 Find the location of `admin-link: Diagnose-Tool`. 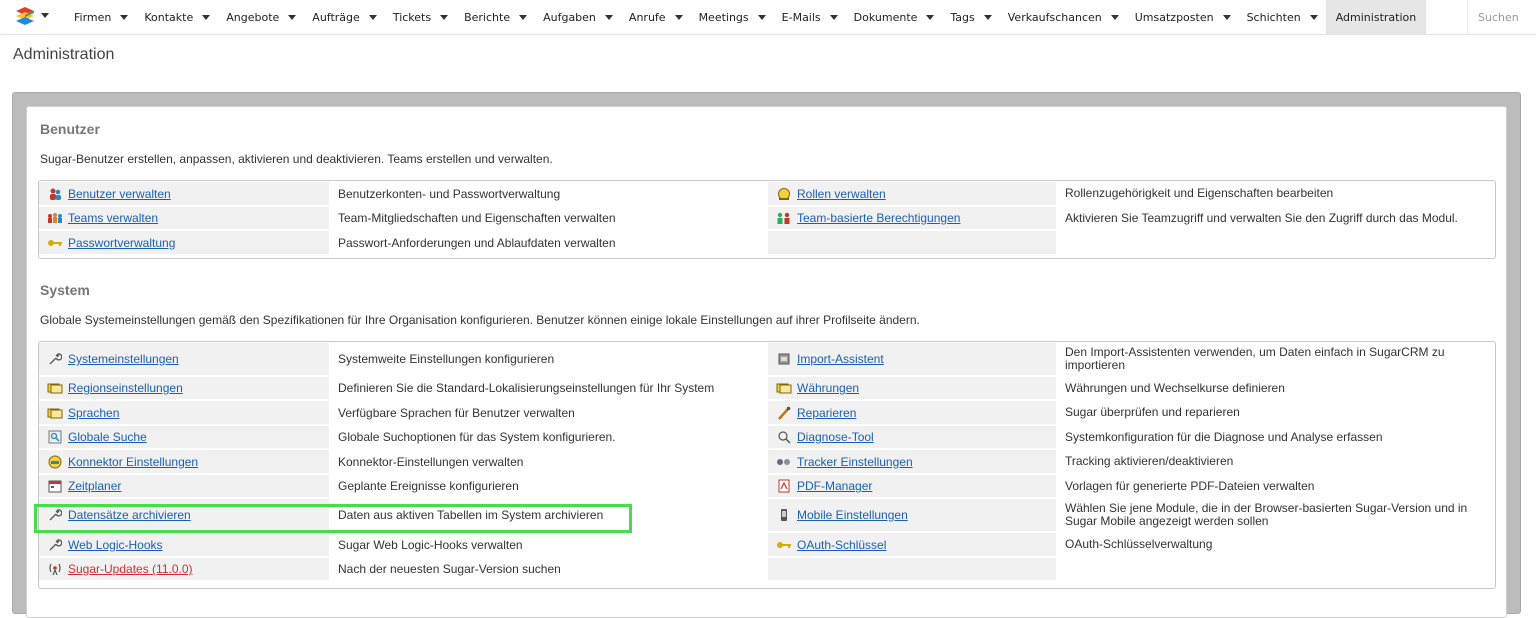

admin-link: Diagnose-Tool is located at coordinates (835, 437).